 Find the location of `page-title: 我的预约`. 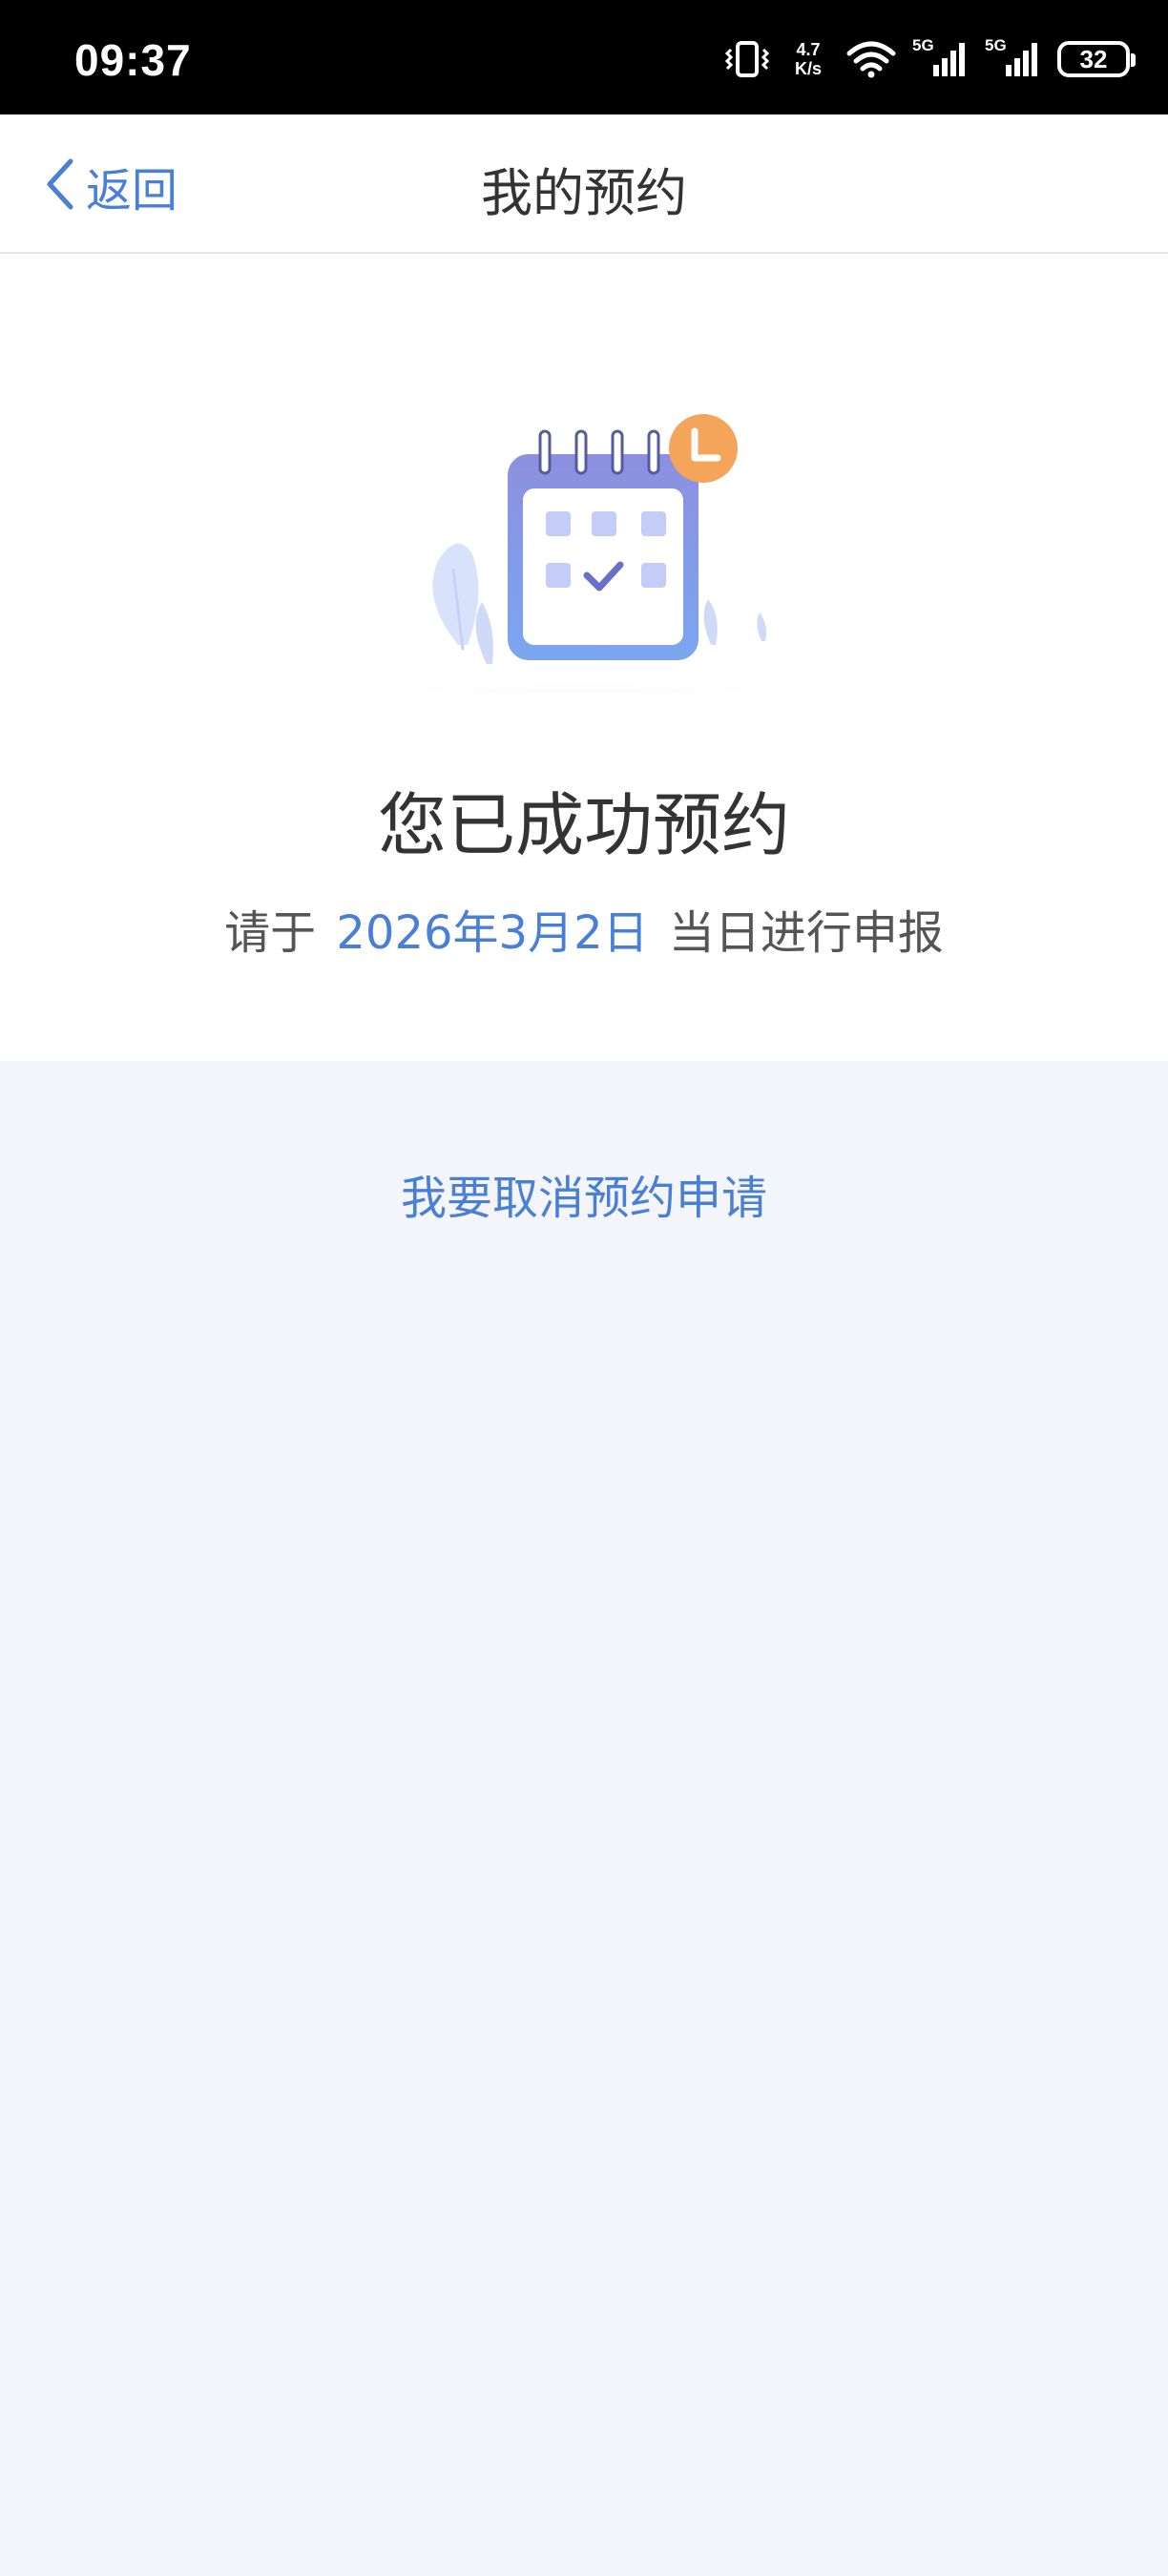

page-title: 我的预约 is located at coordinates (584, 193).